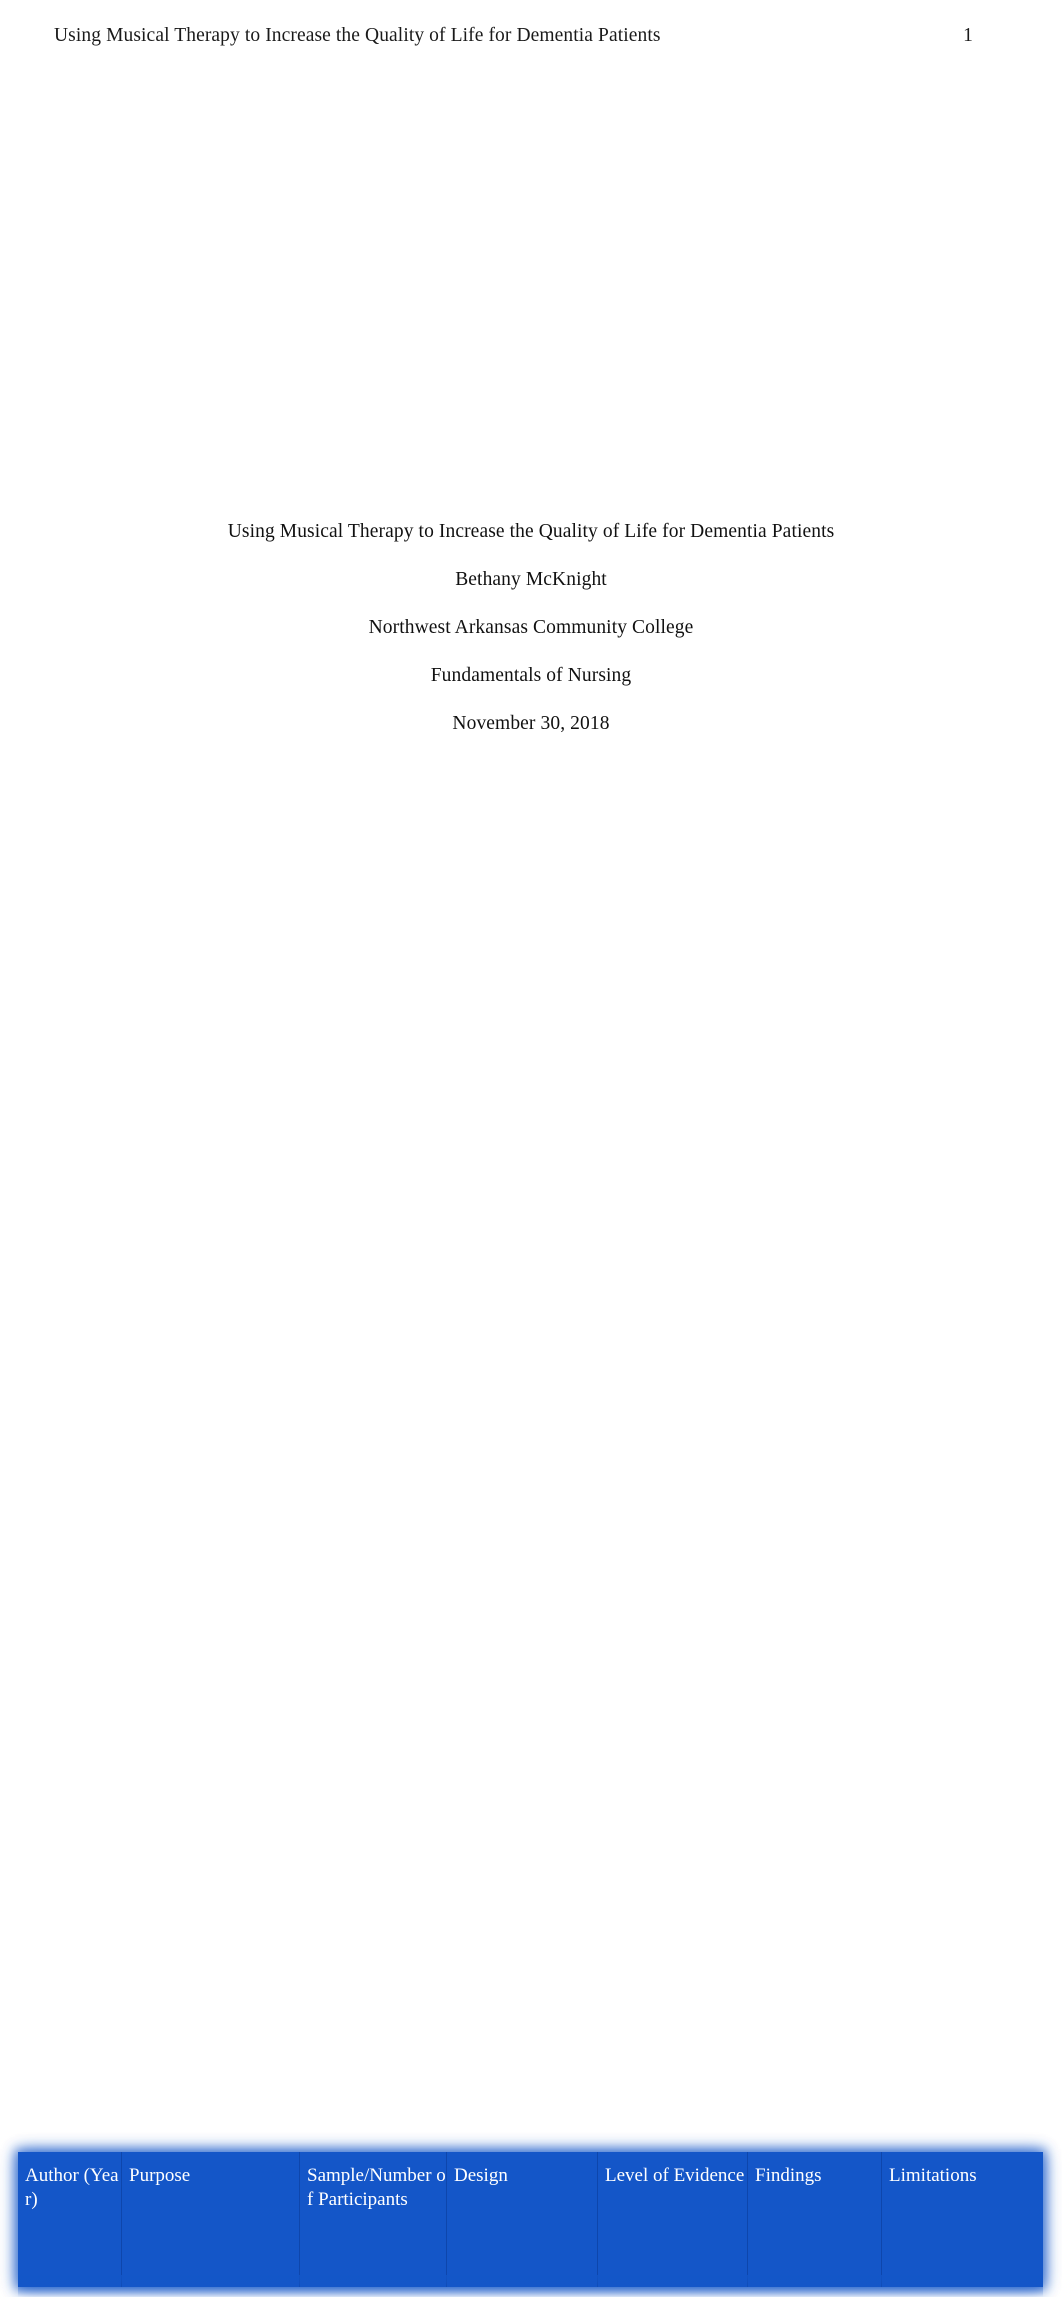 The height and width of the screenshot is (2297, 1062). Describe the element at coordinates (933, 2175) in the screenshot. I see `table-header-label: Limitations` at that location.